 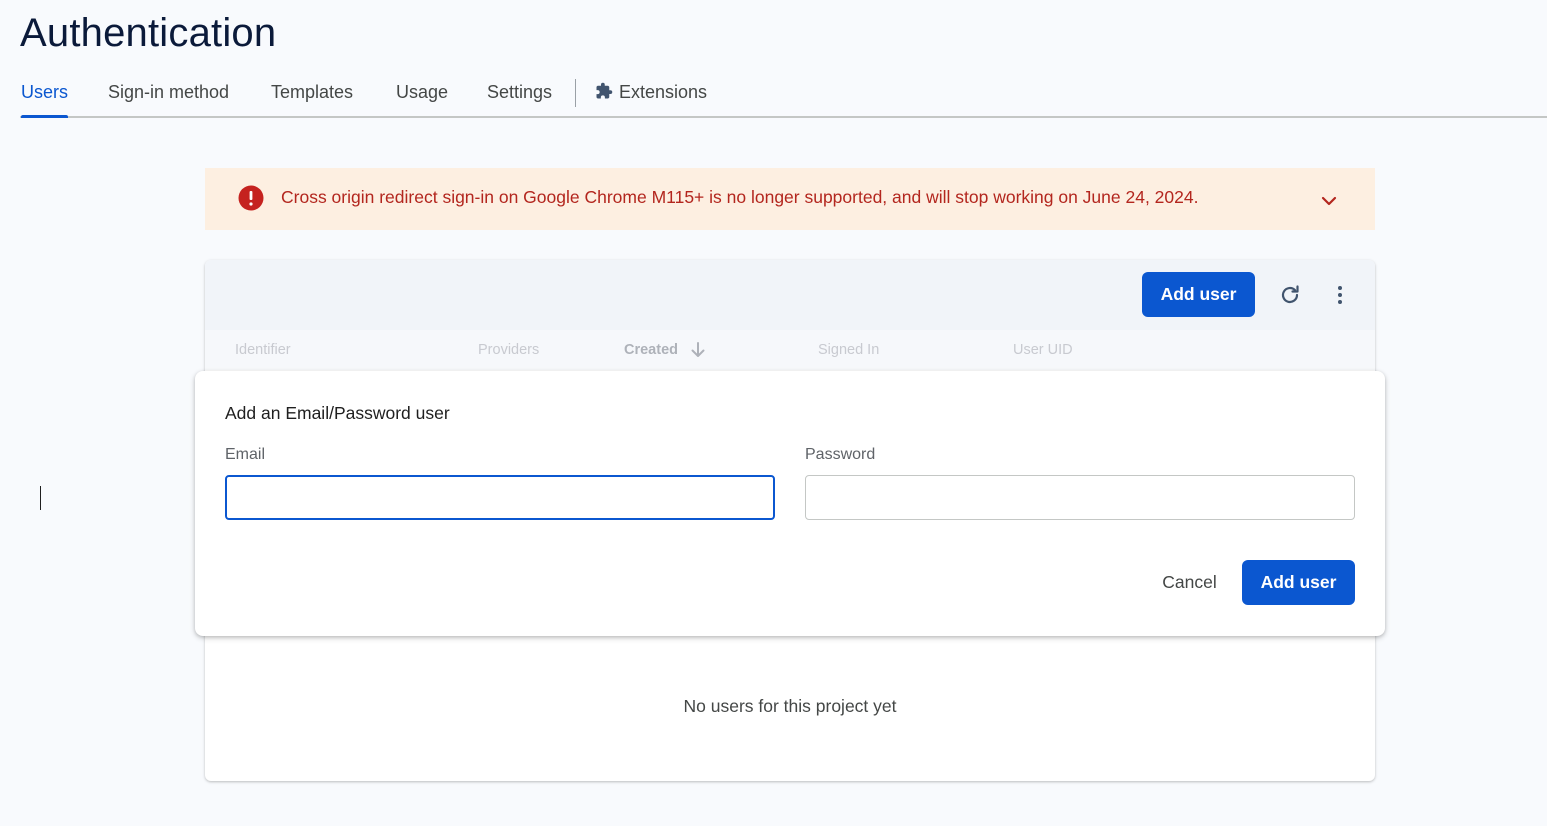 What do you see at coordinates (698, 350) in the screenshot?
I see `arrow-down-icon` at bounding box center [698, 350].